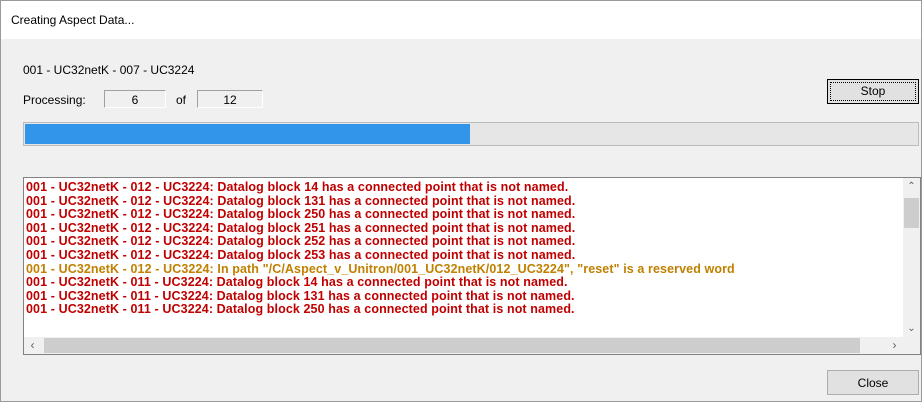 This screenshot has height=402, width=922. Describe the element at coordinates (109, 70) in the screenshot. I see `current-item-label: 001 - UC32netK - 007 - UC3224` at that location.